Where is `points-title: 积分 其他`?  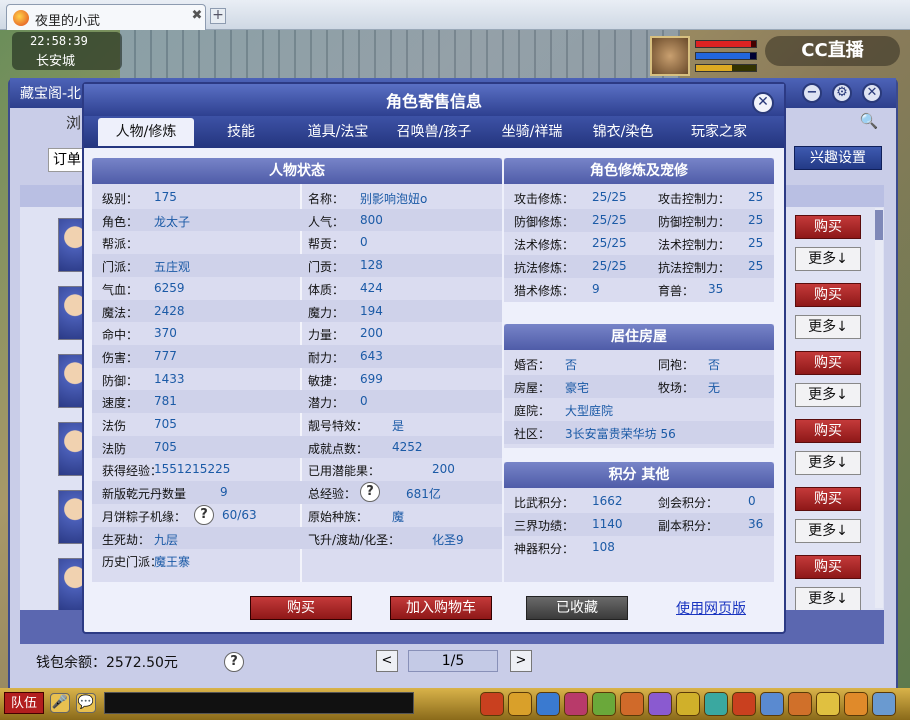 points-title: 积分 其他 is located at coordinates (639, 475).